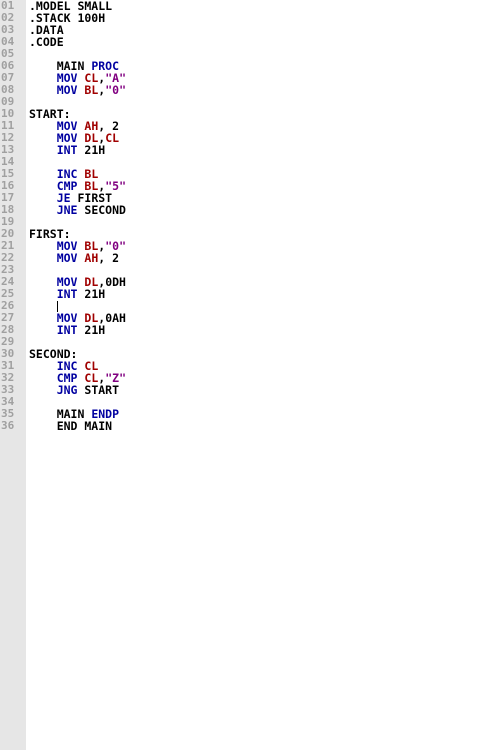 Image resolution: width=503 pixels, height=750 pixels. What do you see at coordinates (266, 90) in the screenshot?
I see `code-line: MOV BL,"0"` at bounding box center [266, 90].